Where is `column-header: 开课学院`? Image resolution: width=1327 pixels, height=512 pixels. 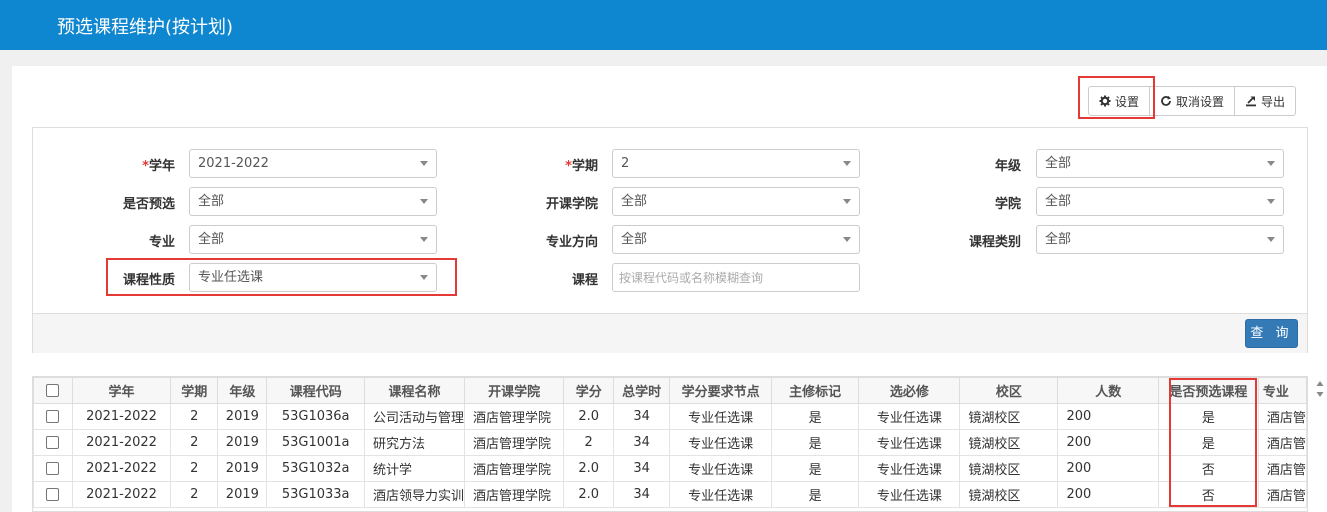
column-header: 开课学院 is located at coordinates (514, 390).